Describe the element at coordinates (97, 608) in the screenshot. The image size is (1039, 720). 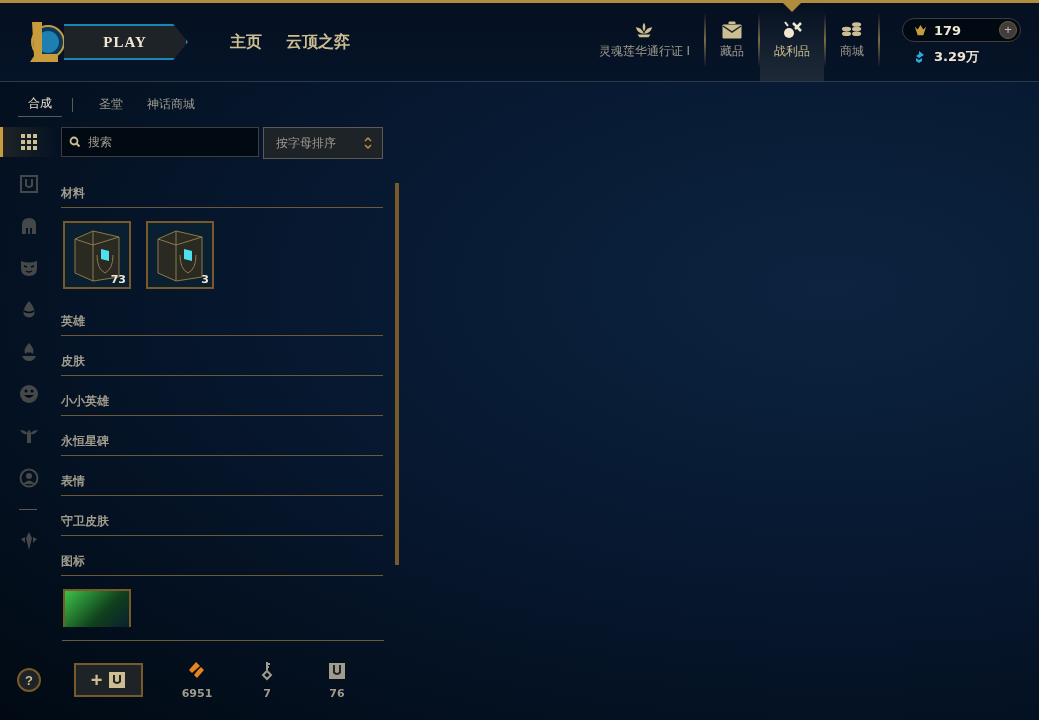
I see `icon-thumbnail` at that location.